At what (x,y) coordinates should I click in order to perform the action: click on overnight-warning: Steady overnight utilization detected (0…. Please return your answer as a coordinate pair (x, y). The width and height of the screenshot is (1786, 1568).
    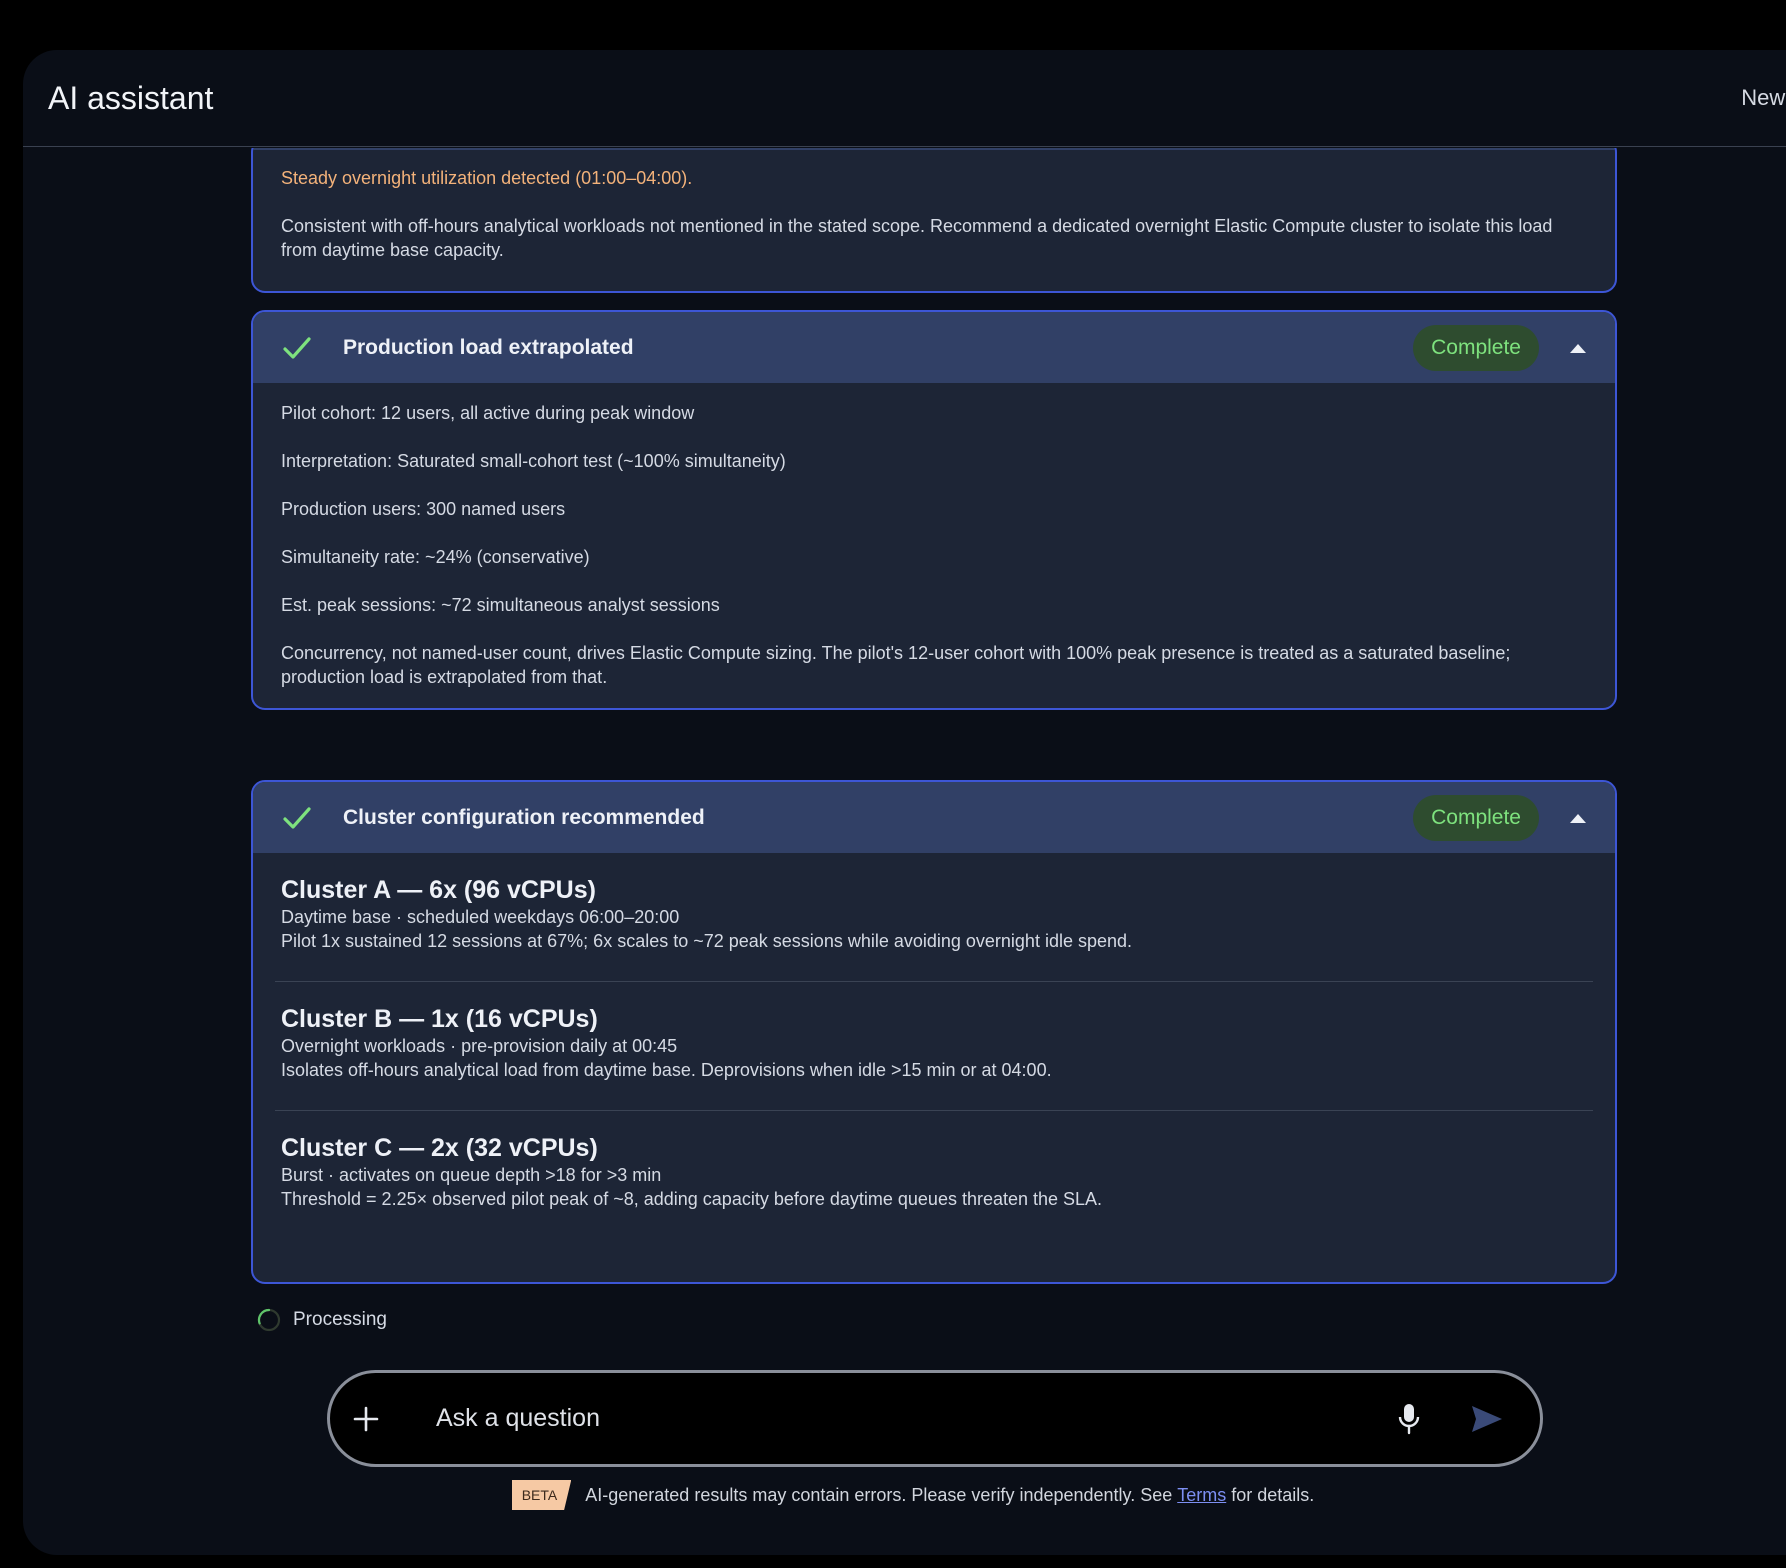
    Looking at the image, I should click on (487, 178).